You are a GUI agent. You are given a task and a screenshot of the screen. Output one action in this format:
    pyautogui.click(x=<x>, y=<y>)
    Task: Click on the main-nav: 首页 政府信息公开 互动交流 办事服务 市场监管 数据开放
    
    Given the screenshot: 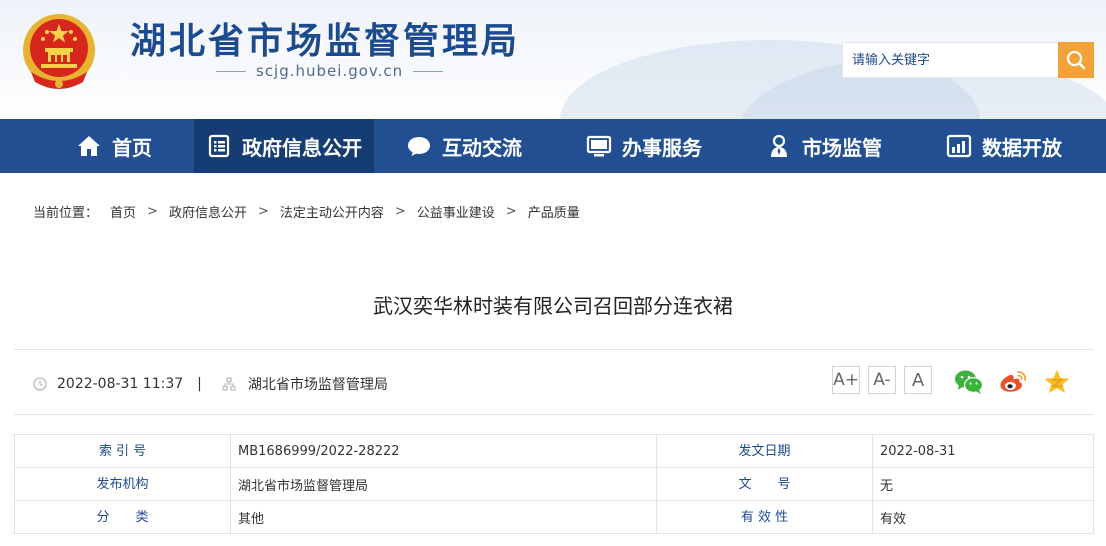 What is the action you would take?
    pyautogui.click(x=553, y=146)
    